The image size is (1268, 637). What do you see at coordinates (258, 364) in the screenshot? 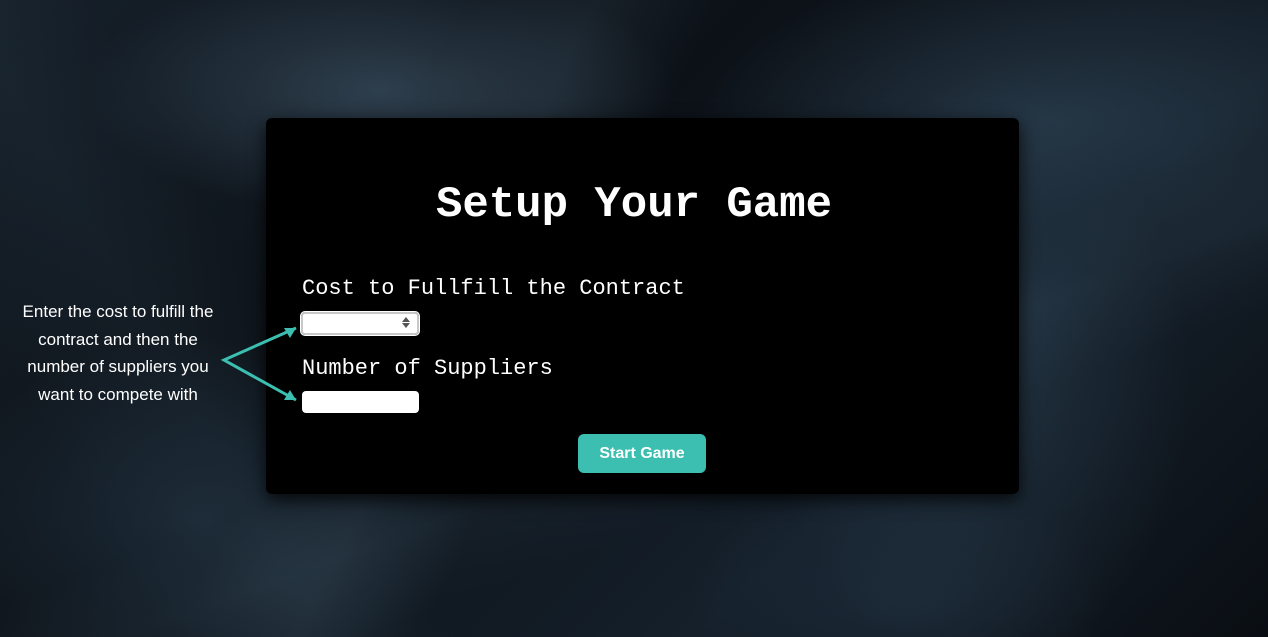
I see `double-arrow-icon` at bounding box center [258, 364].